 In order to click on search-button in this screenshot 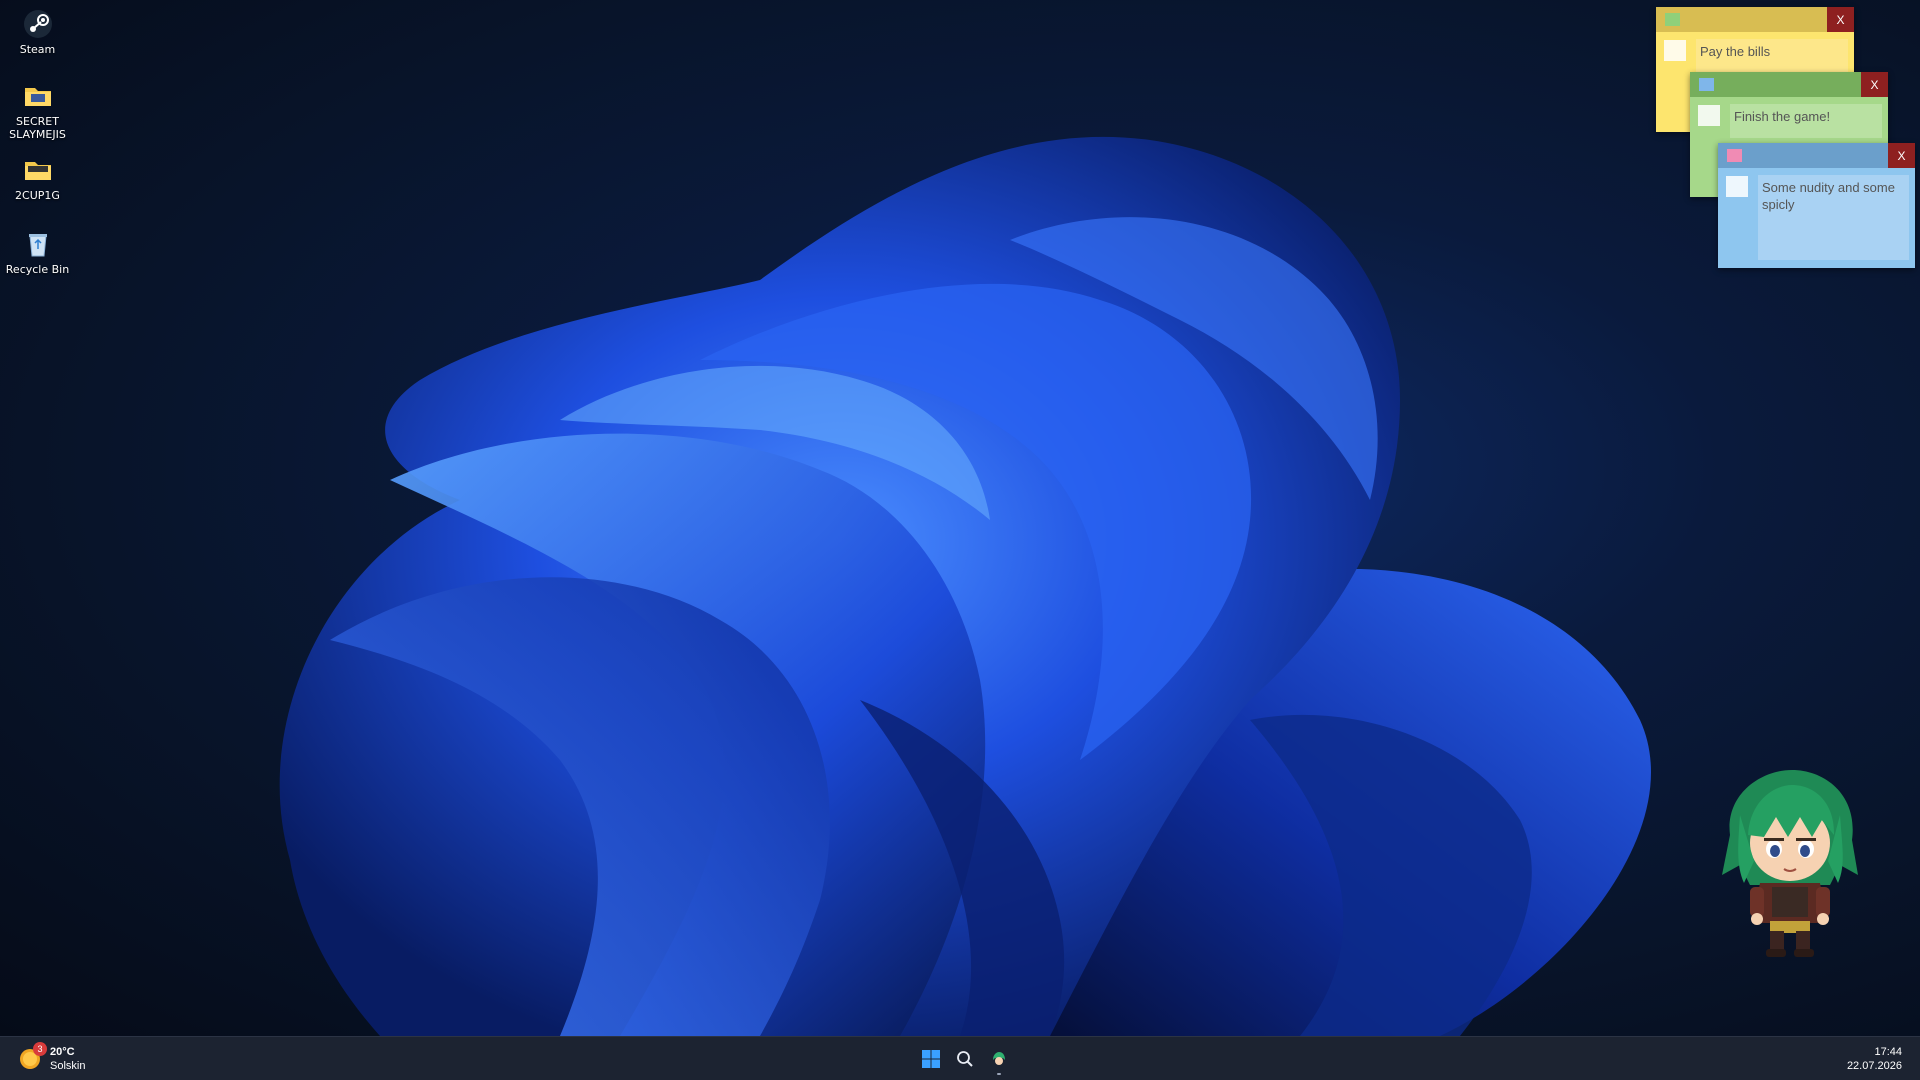, I will do `click(965, 1059)`.